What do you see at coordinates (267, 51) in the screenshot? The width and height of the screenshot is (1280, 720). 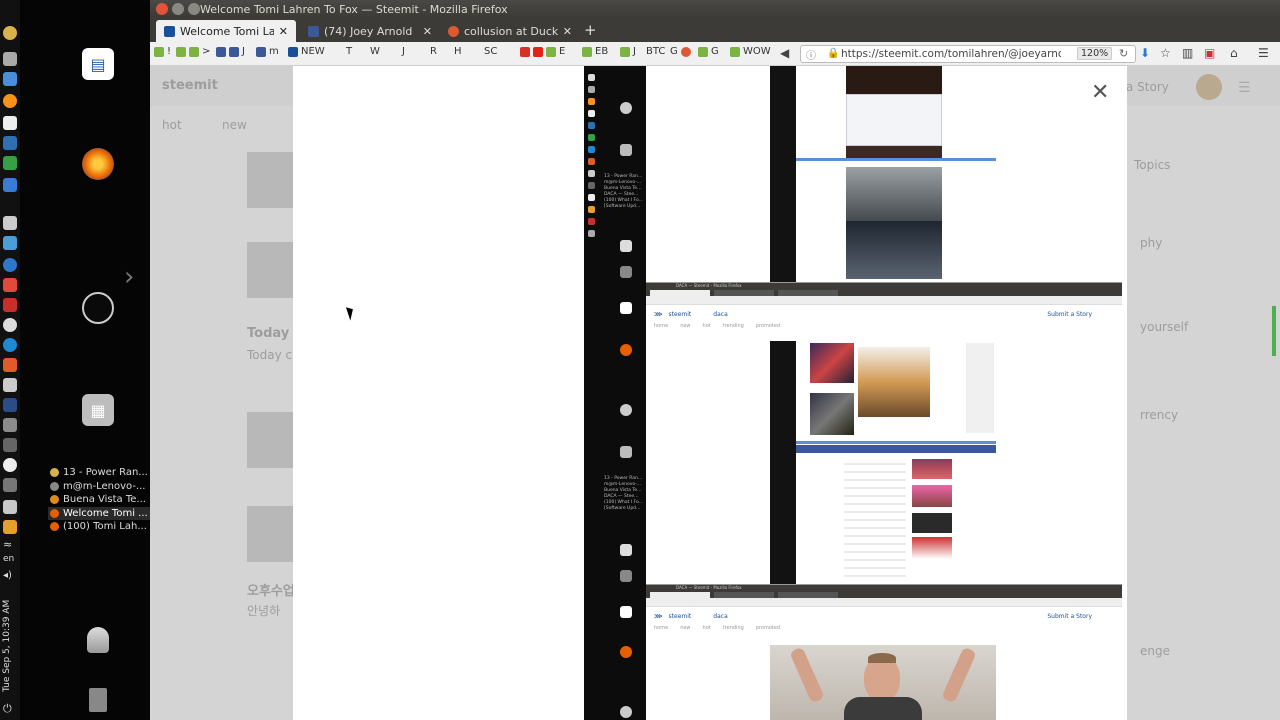 I see `bookmark-folder: m` at bounding box center [267, 51].